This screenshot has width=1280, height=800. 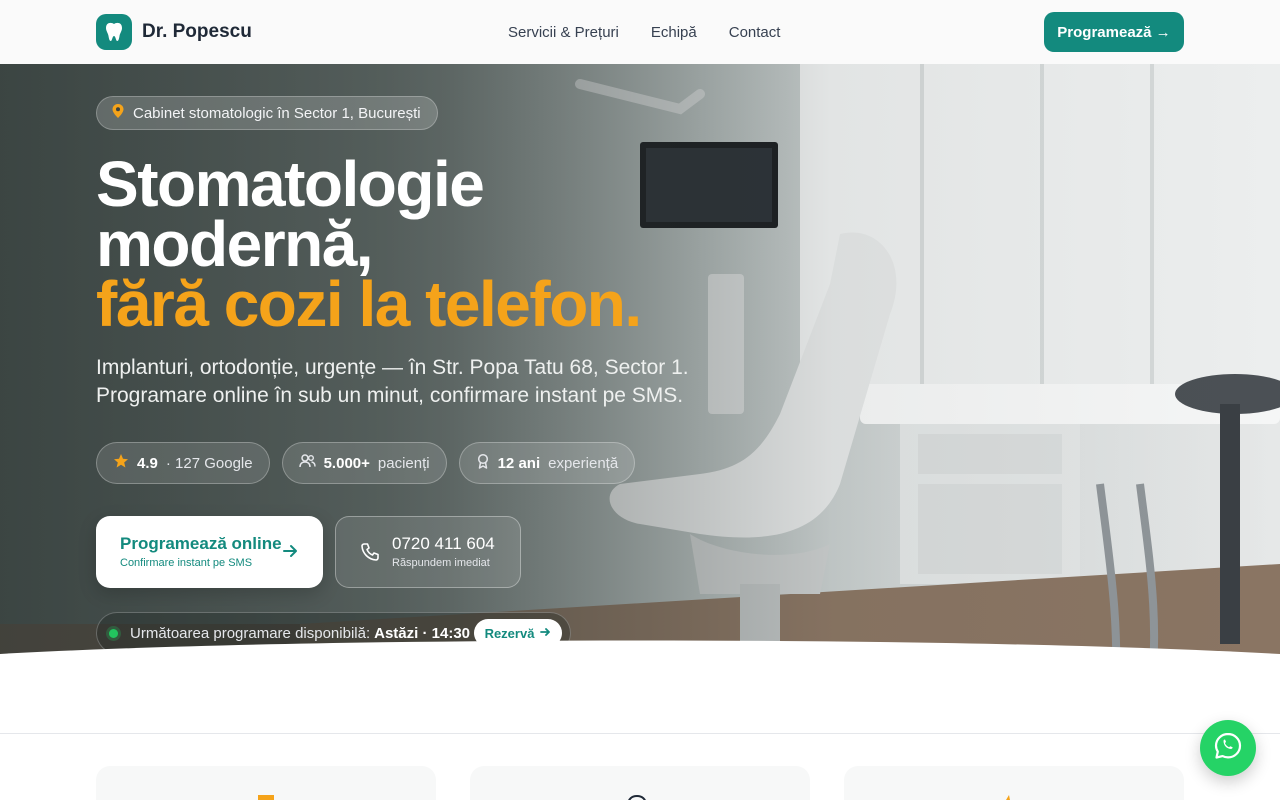 I want to click on reserve-label: Rezervă, so click(x=509, y=633).